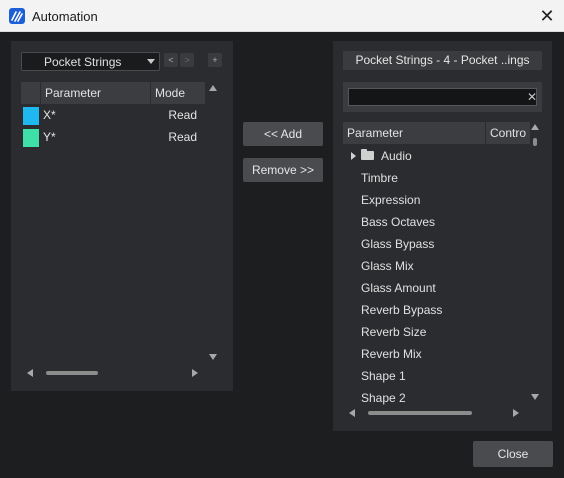  I want to click on app-logo-icon, so click(17, 16).